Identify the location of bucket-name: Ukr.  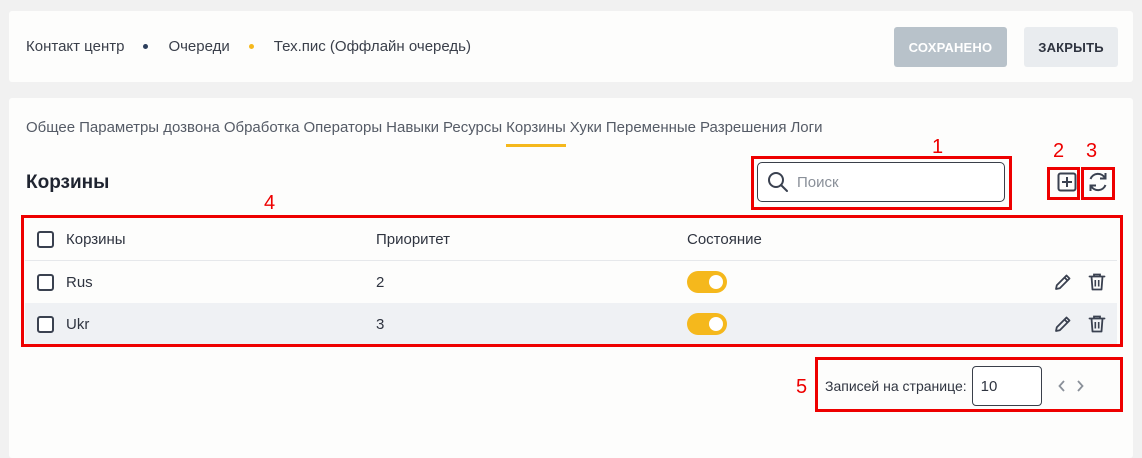
(78, 324).